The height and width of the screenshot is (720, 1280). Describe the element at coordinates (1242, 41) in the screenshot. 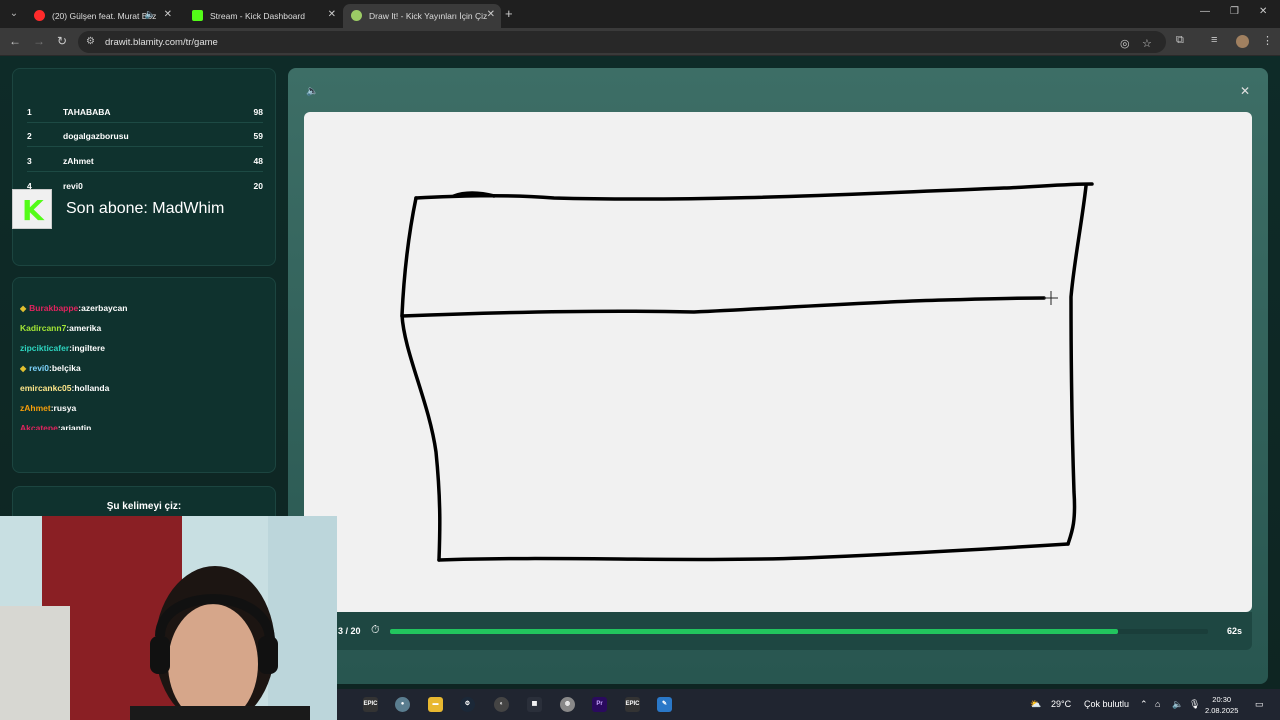

I see `profile-avatar` at that location.